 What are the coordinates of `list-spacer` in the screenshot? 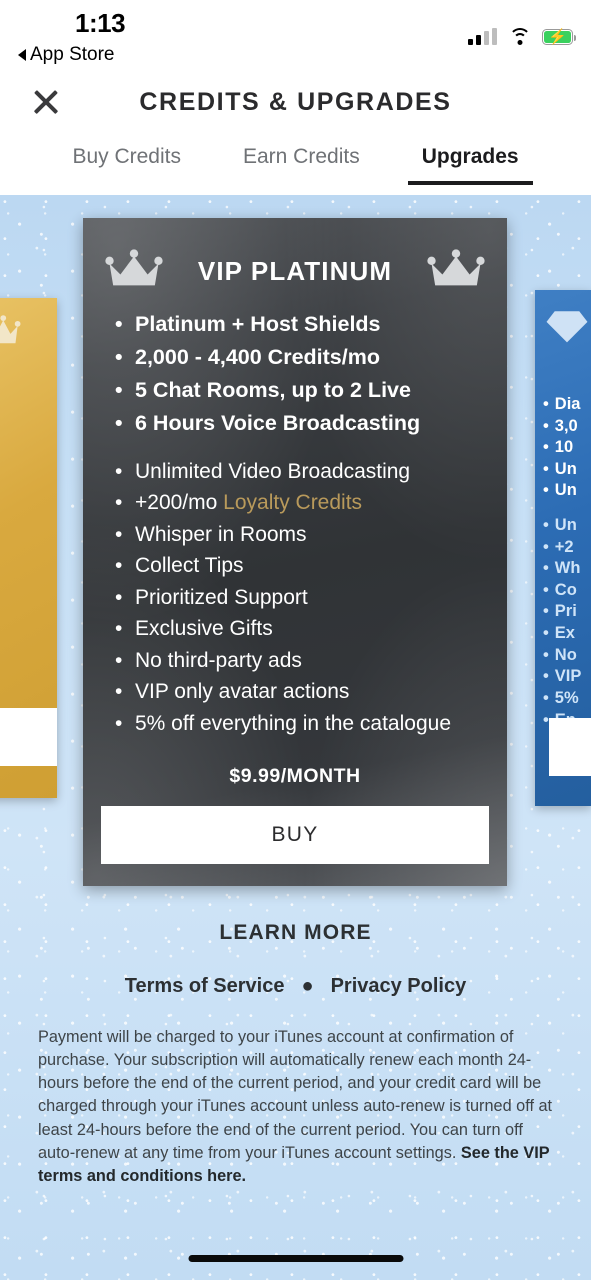 It's located at (567, 508).